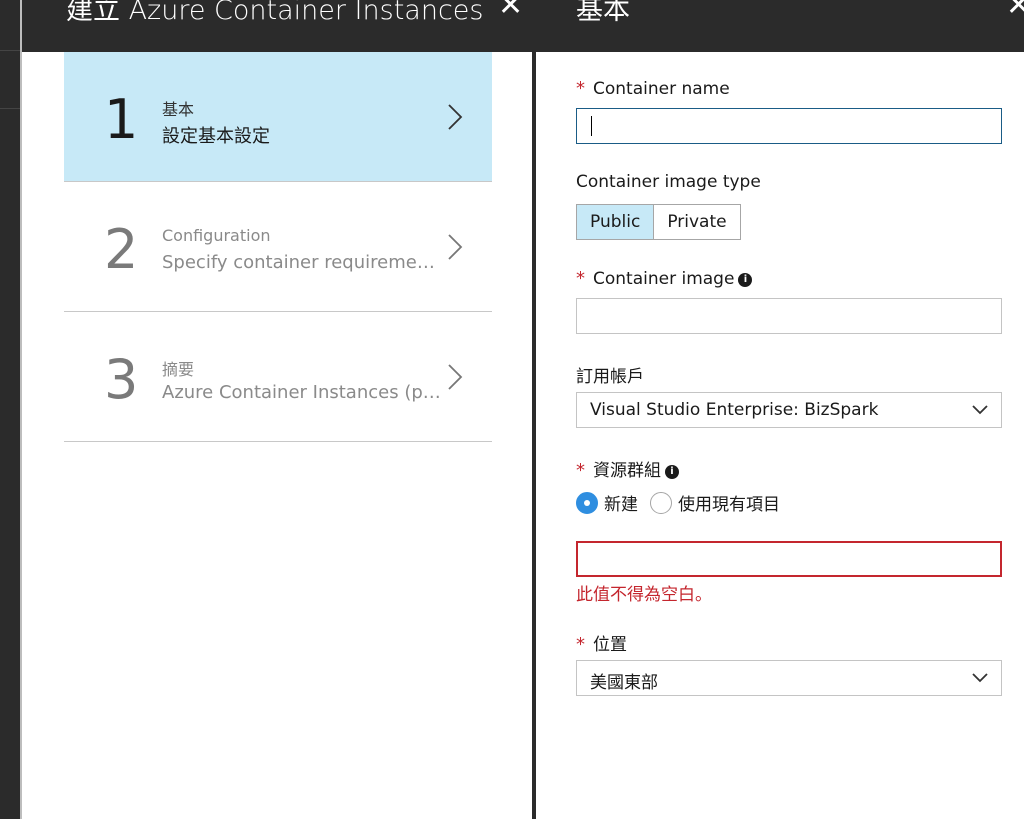 The height and width of the screenshot is (819, 1024). I want to click on step-number: 3, so click(121, 379).